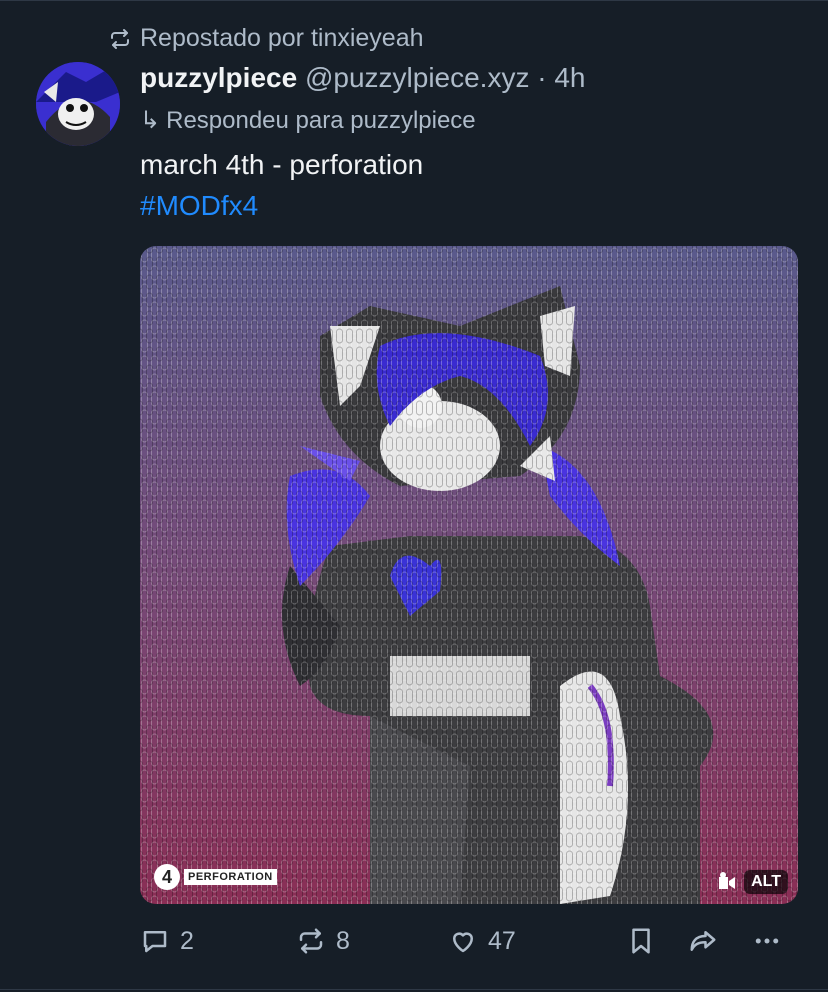 This screenshot has width=828, height=992. Describe the element at coordinates (78, 104) in the screenshot. I see `avatar` at that location.